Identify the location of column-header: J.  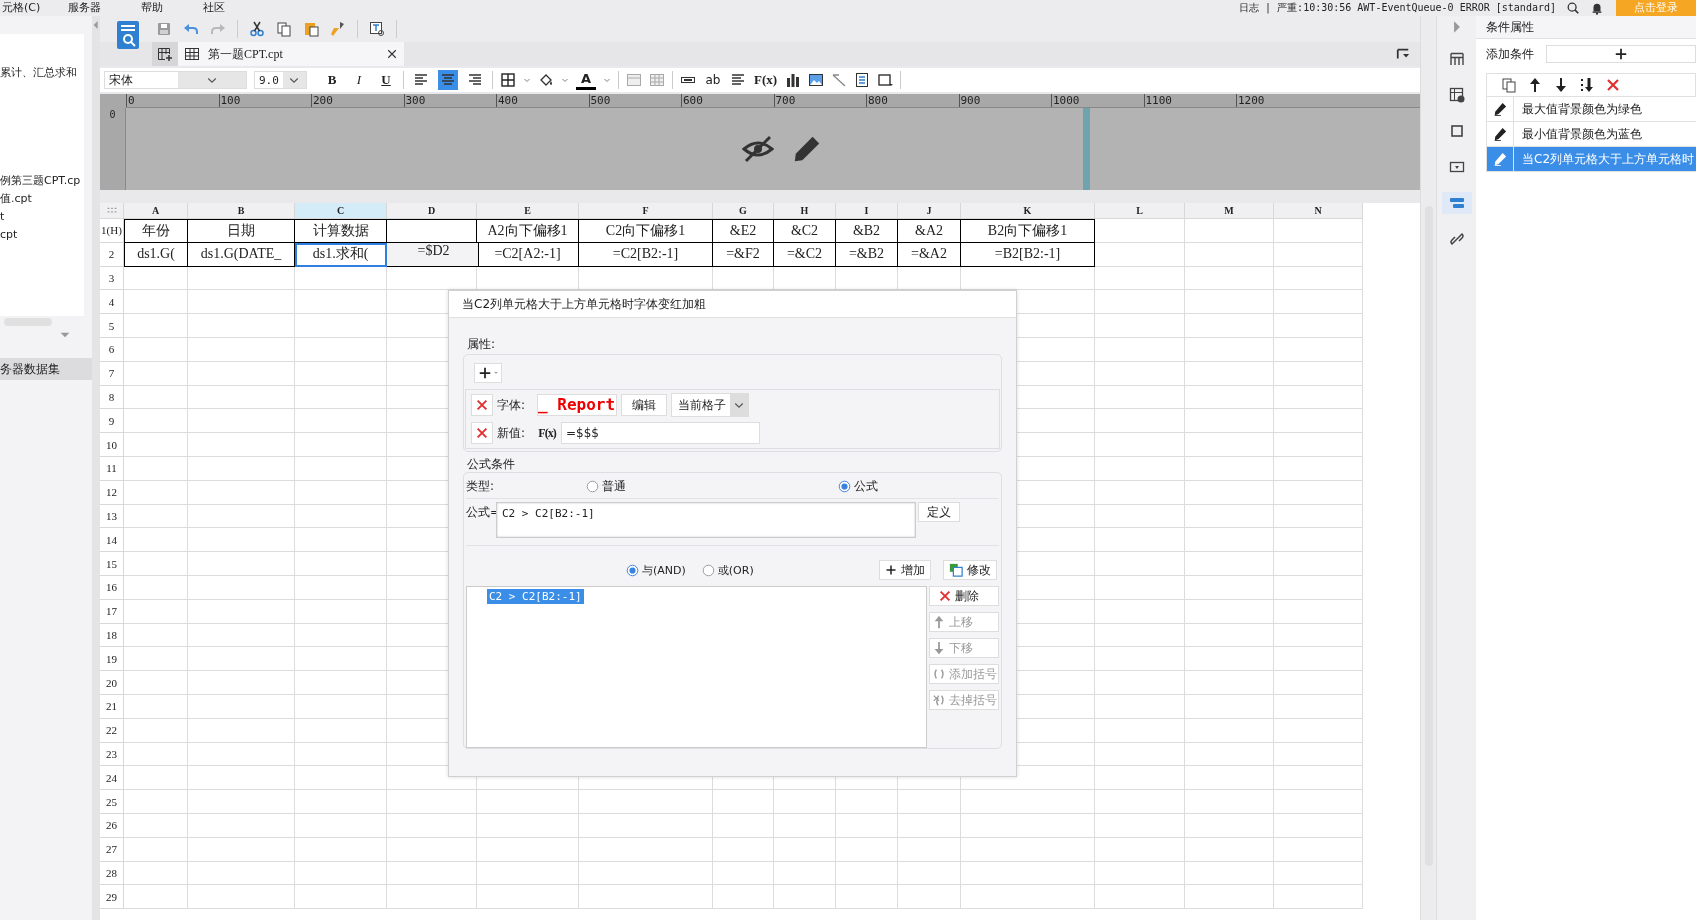
(929, 211).